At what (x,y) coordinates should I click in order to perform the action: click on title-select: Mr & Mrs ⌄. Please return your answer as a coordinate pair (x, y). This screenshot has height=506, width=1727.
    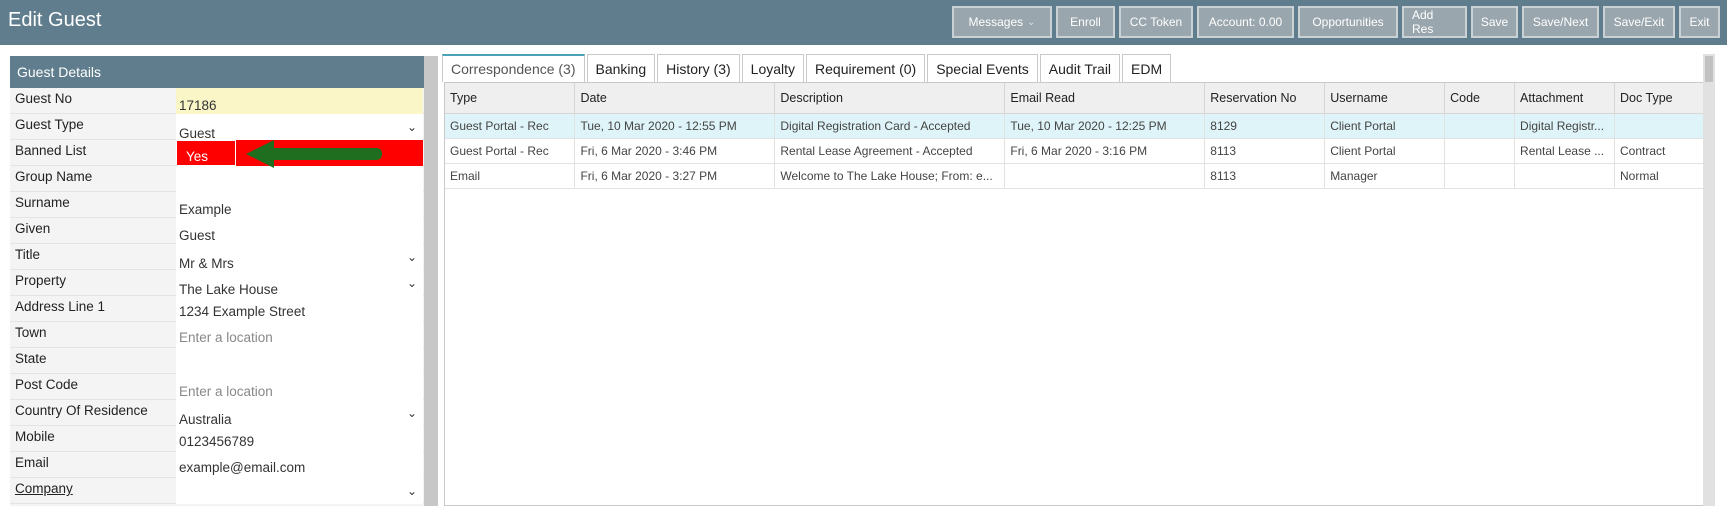
    Looking at the image, I should click on (299, 257).